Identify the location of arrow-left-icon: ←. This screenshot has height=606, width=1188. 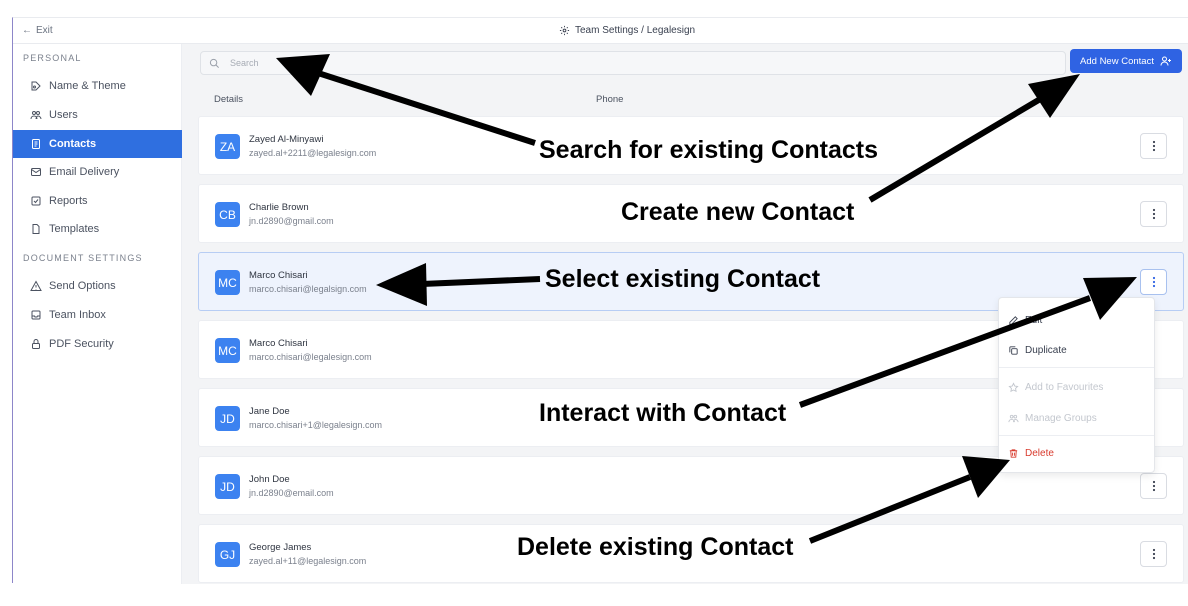
(27, 30).